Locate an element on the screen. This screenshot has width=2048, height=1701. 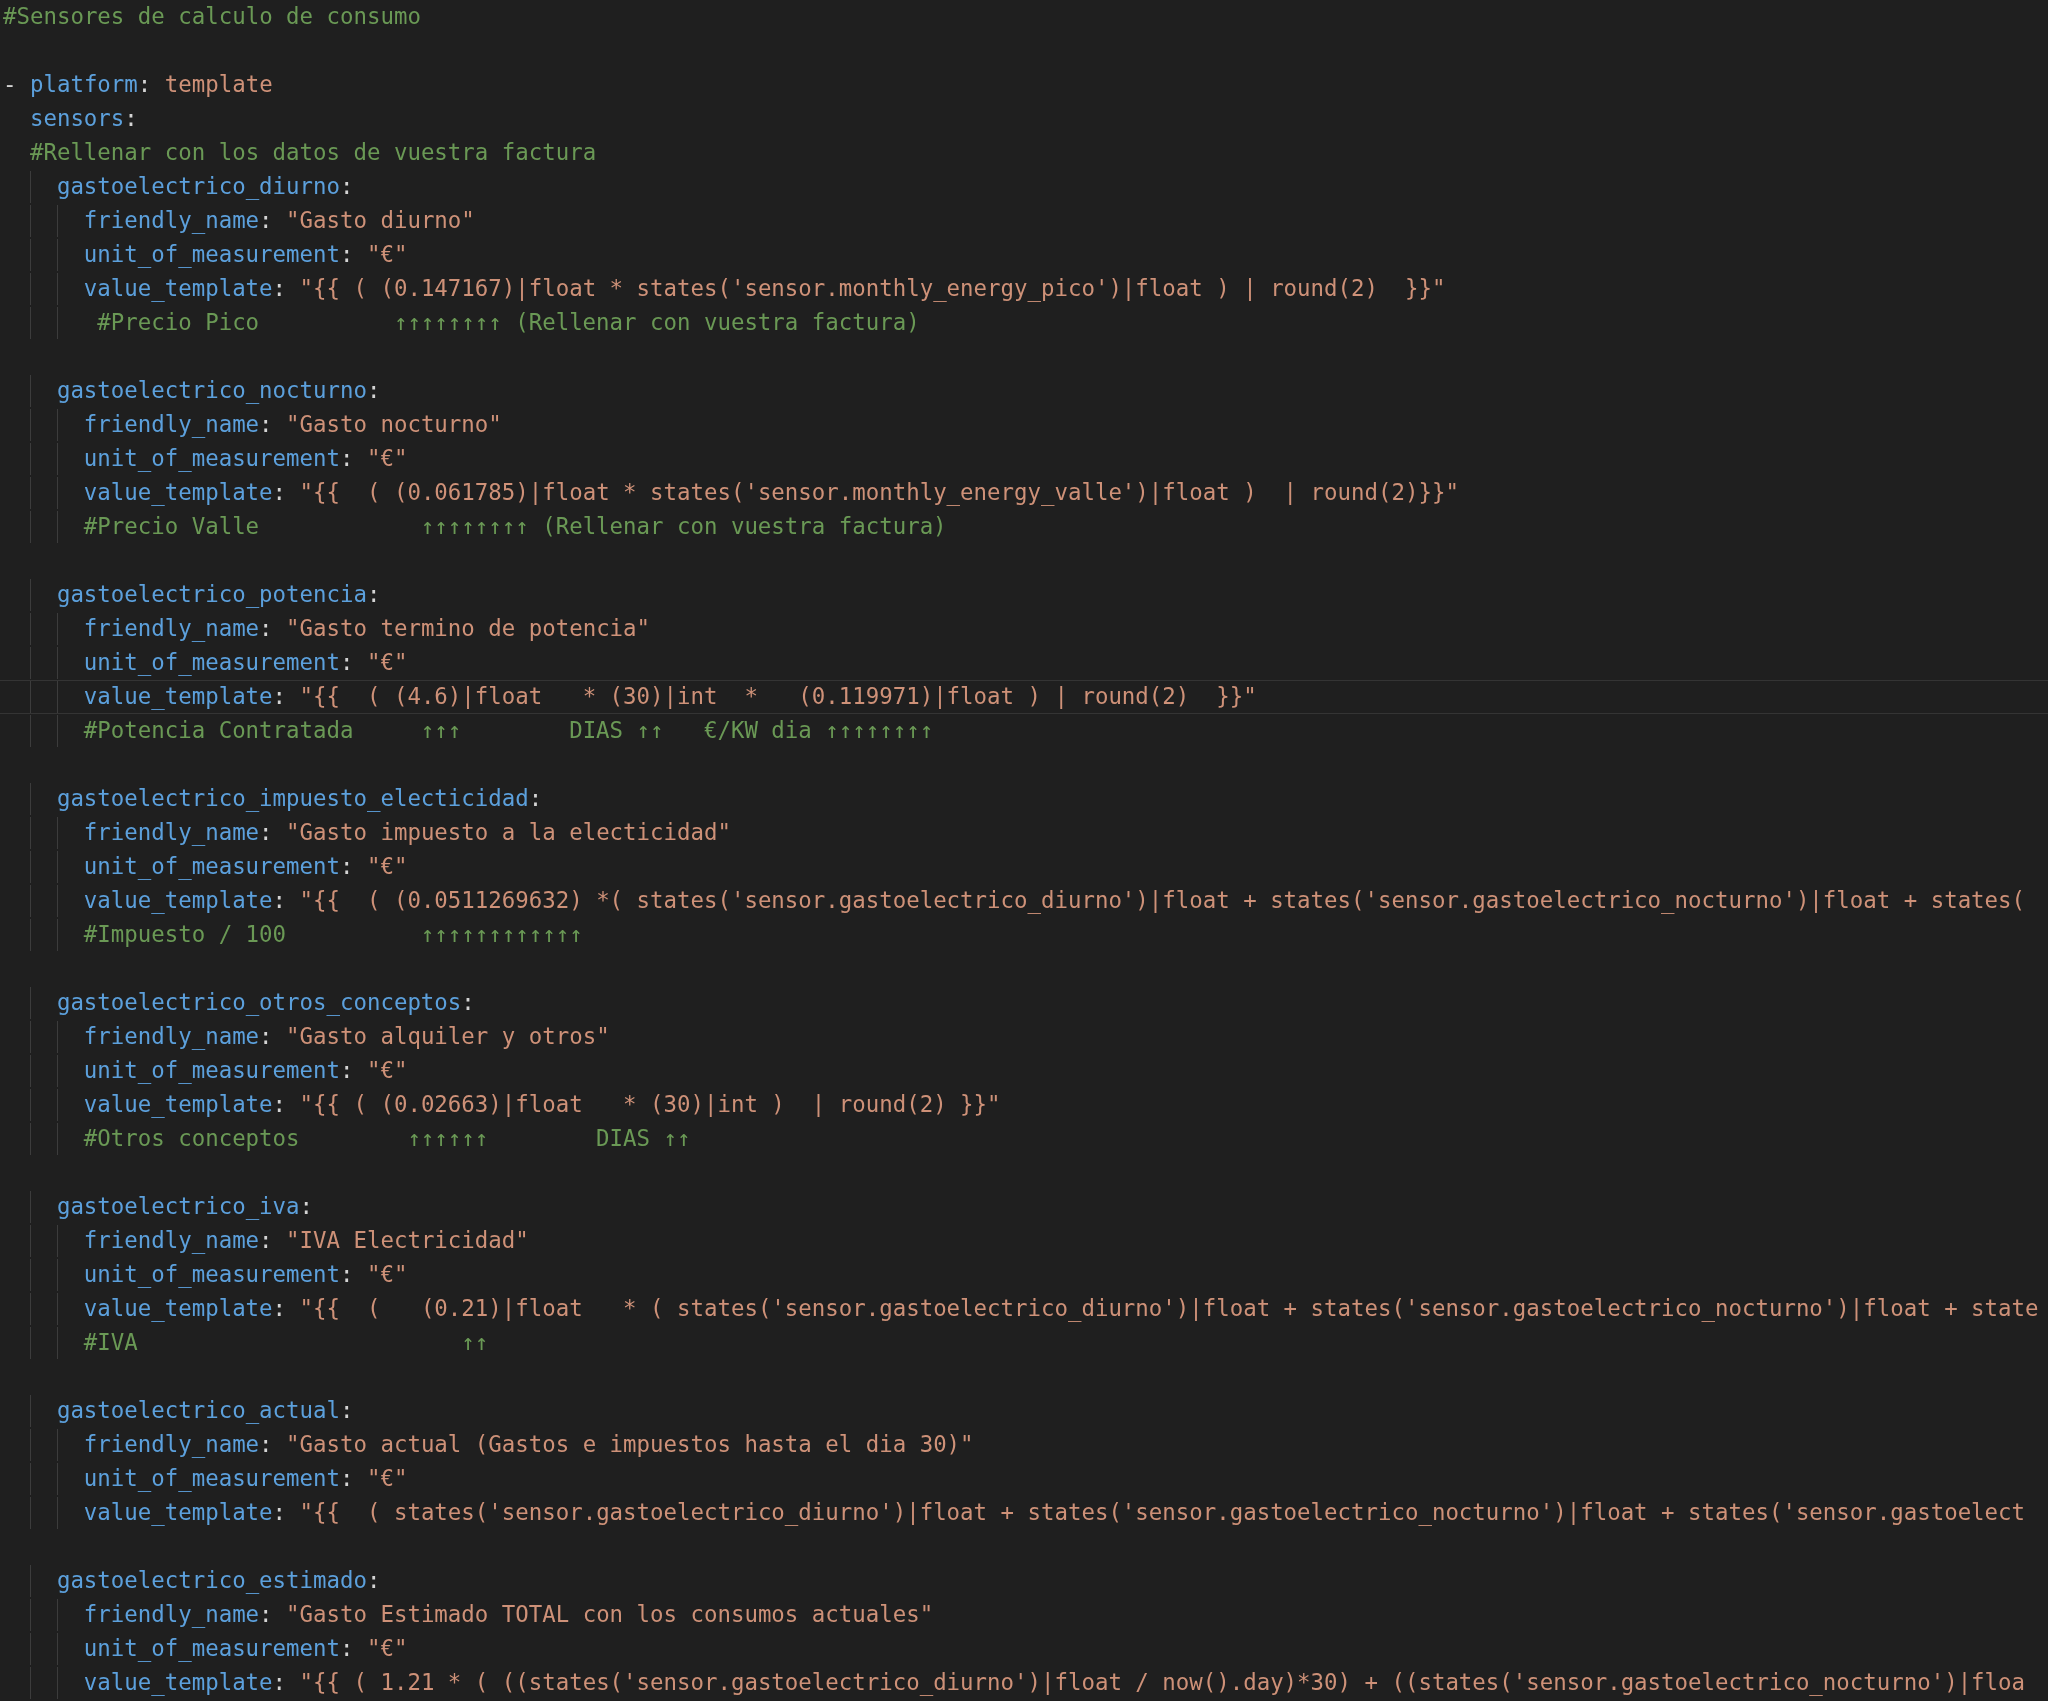
code-line: gastoelectrico_nocturno: is located at coordinates (218, 391).